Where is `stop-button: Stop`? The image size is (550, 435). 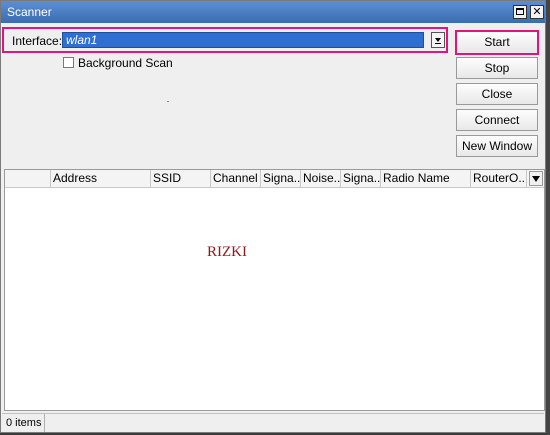 stop-button: Stop is located at coordinates (497, 68).